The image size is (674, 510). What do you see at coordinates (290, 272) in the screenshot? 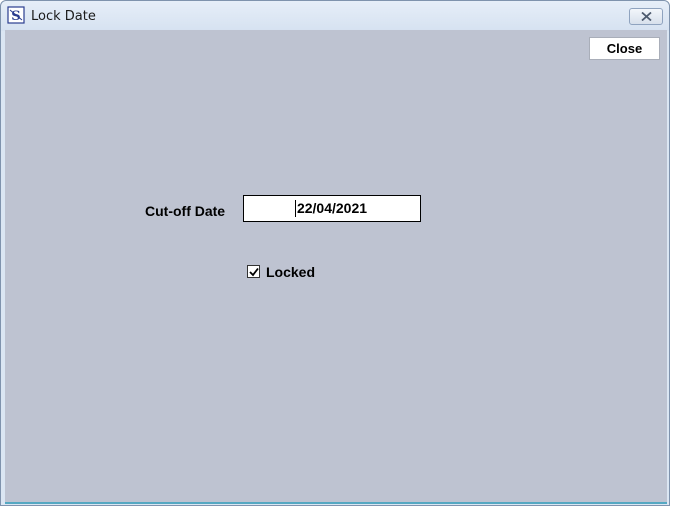
I see `locked-label: Locked` at bounding box center [290, 272].